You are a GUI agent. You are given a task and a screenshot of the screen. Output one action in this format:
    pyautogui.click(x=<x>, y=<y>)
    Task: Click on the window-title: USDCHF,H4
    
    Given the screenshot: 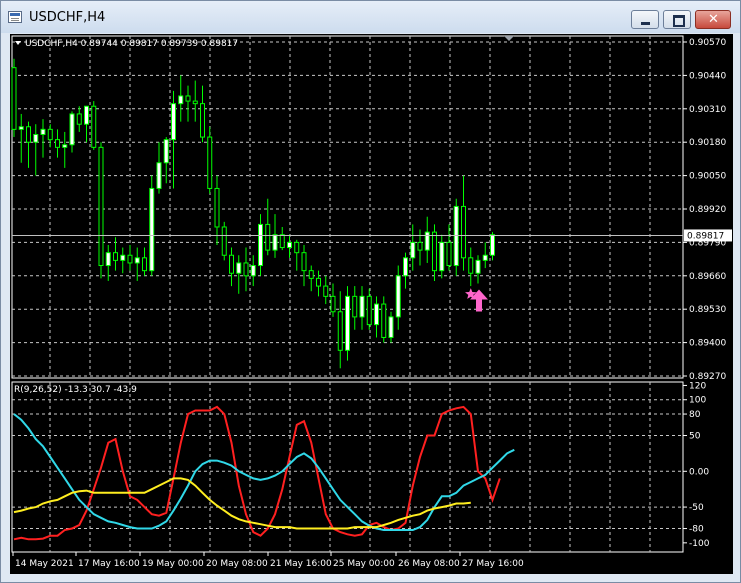 What is the action you would take?
    pyautogui.click(x=67, y=17)
    